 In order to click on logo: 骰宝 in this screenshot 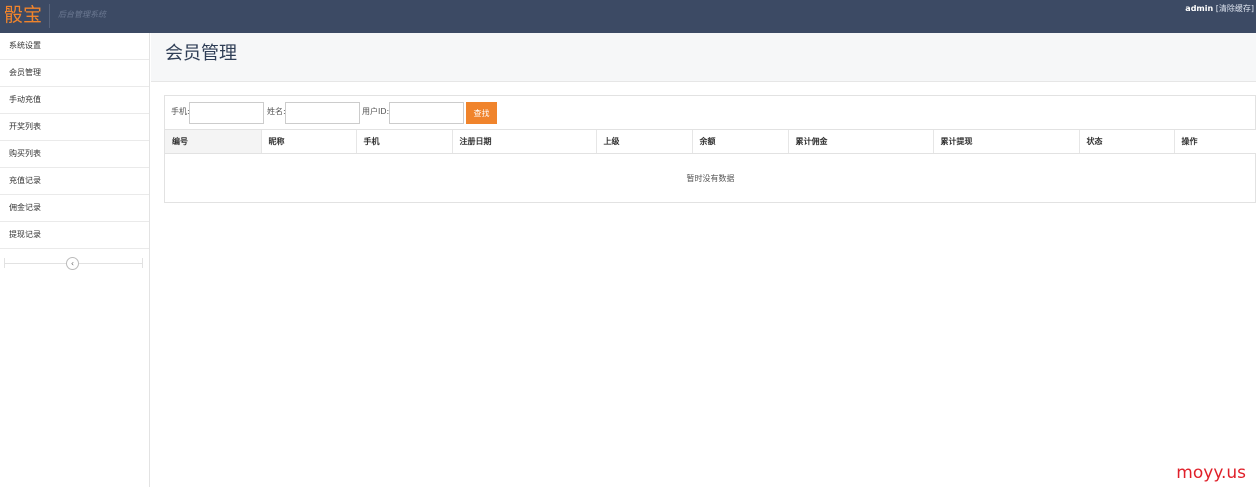, I will do `click(23, 15)`.